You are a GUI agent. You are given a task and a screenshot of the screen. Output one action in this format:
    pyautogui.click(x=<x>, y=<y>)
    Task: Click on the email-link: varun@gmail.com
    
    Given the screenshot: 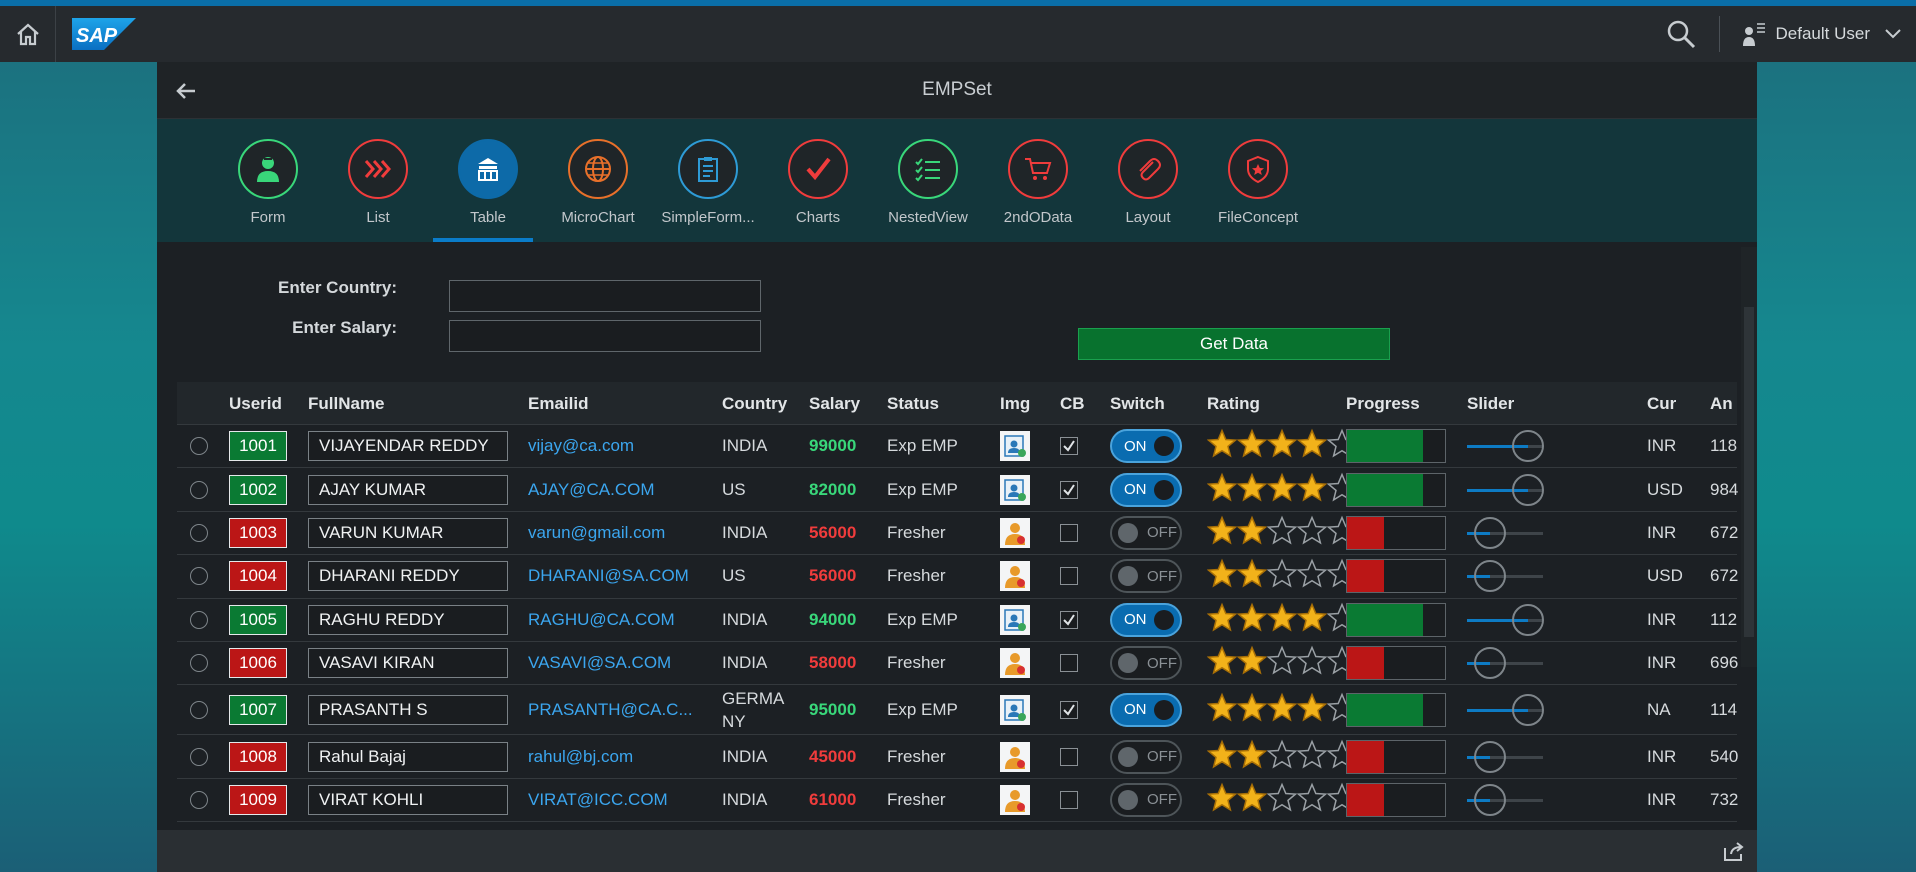 What is the action you would take?
    pyautogui.click(x=596, y=533)
    